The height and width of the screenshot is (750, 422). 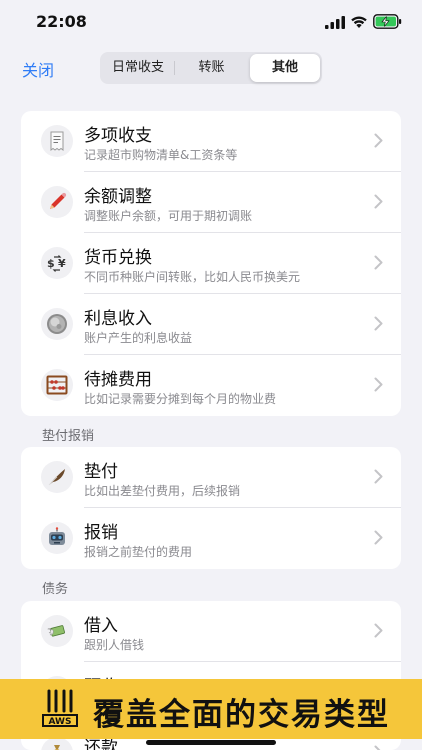 I want to click on banner-headline: 覆盖全面的交易类型, so click(x=241, y=715).